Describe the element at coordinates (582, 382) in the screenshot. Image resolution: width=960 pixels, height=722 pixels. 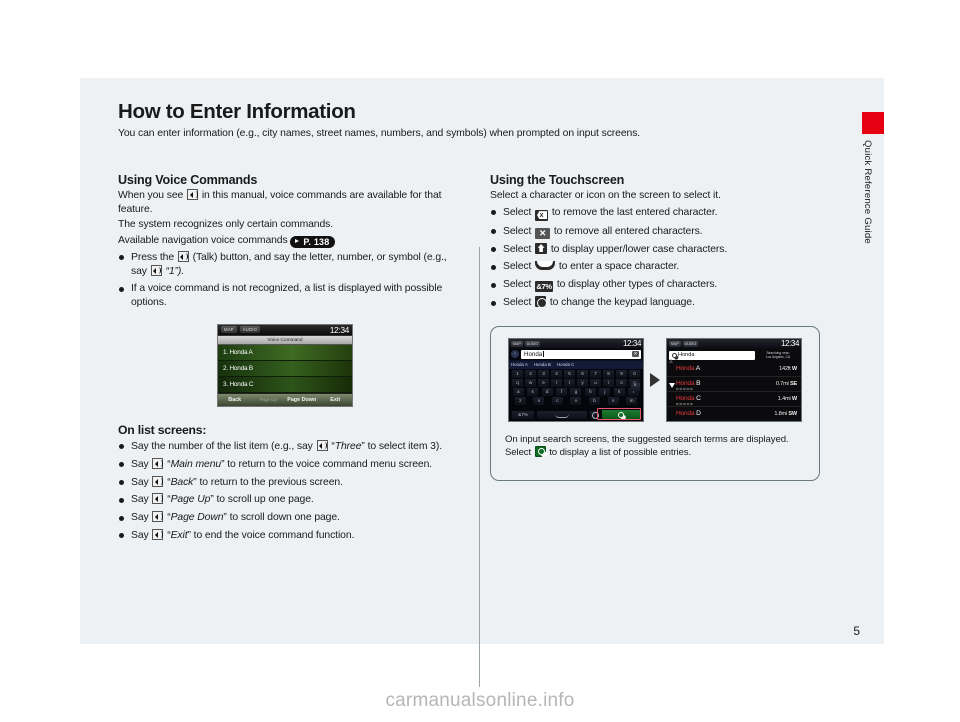
I see `keyboard-key: y` at that location.